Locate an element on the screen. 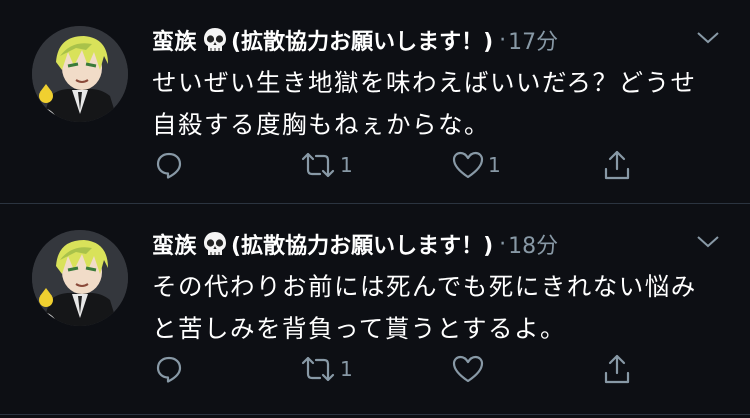 This screenshot has height=418, width=750. tweet-actions: 1 1 is located at coordinates (402, 165).